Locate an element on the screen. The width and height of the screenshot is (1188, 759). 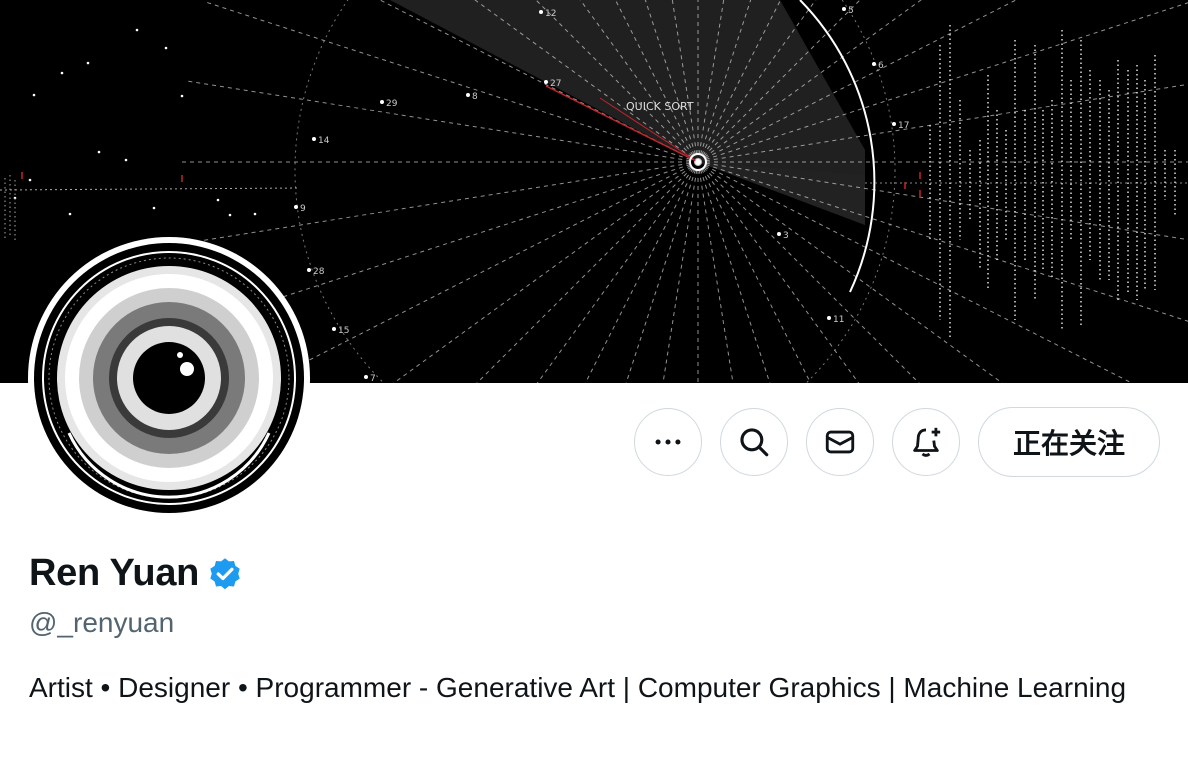
bell-plus-icon is located at coordinates (927, 442).